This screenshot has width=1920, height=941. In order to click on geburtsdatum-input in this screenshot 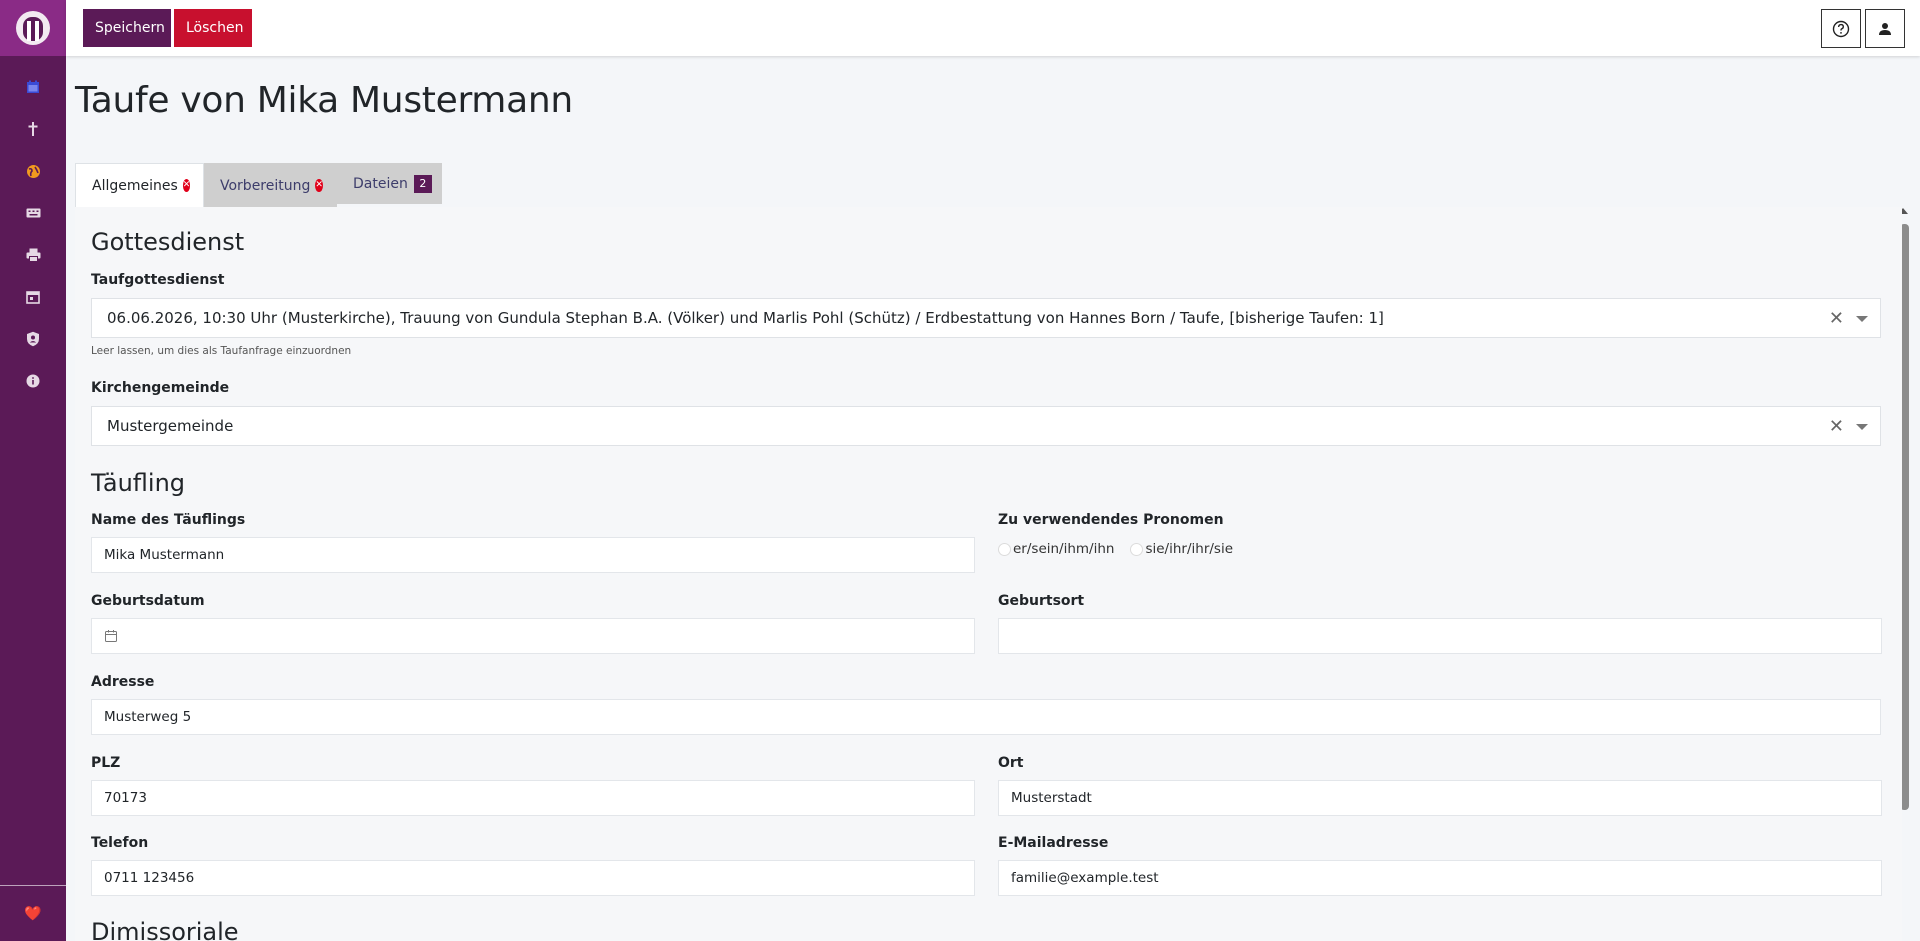, I will do `click(533, 636)`.